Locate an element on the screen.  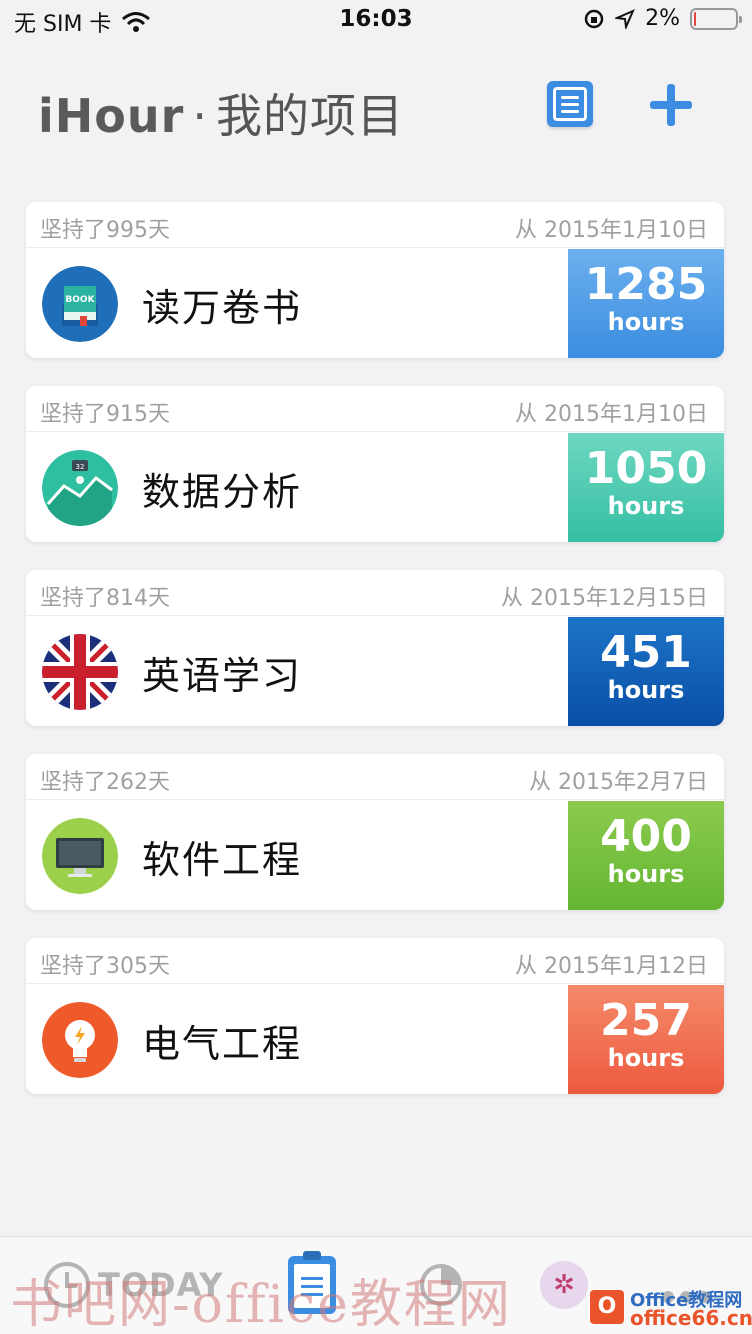
hours-badge: 400 hours is located at coordinates (646, 855).